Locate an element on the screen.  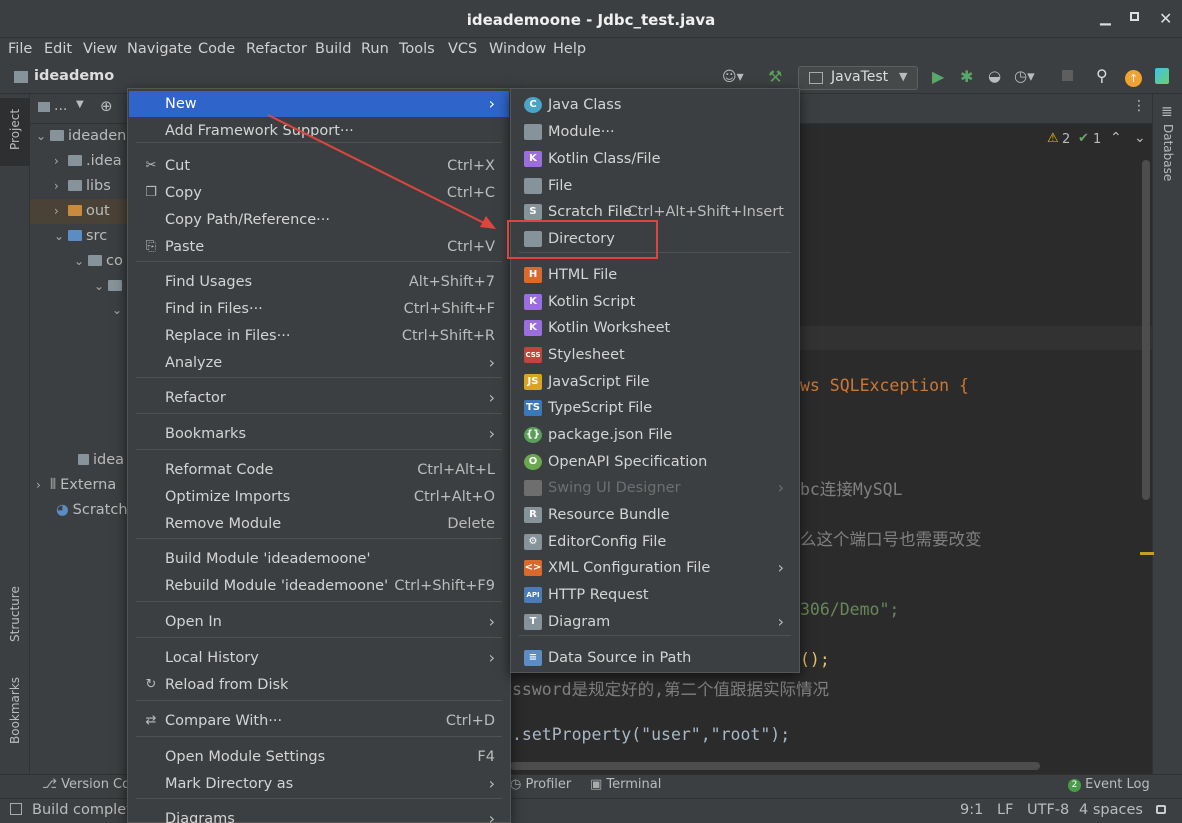
annotation-overlay is located at coordinates (462, 186).